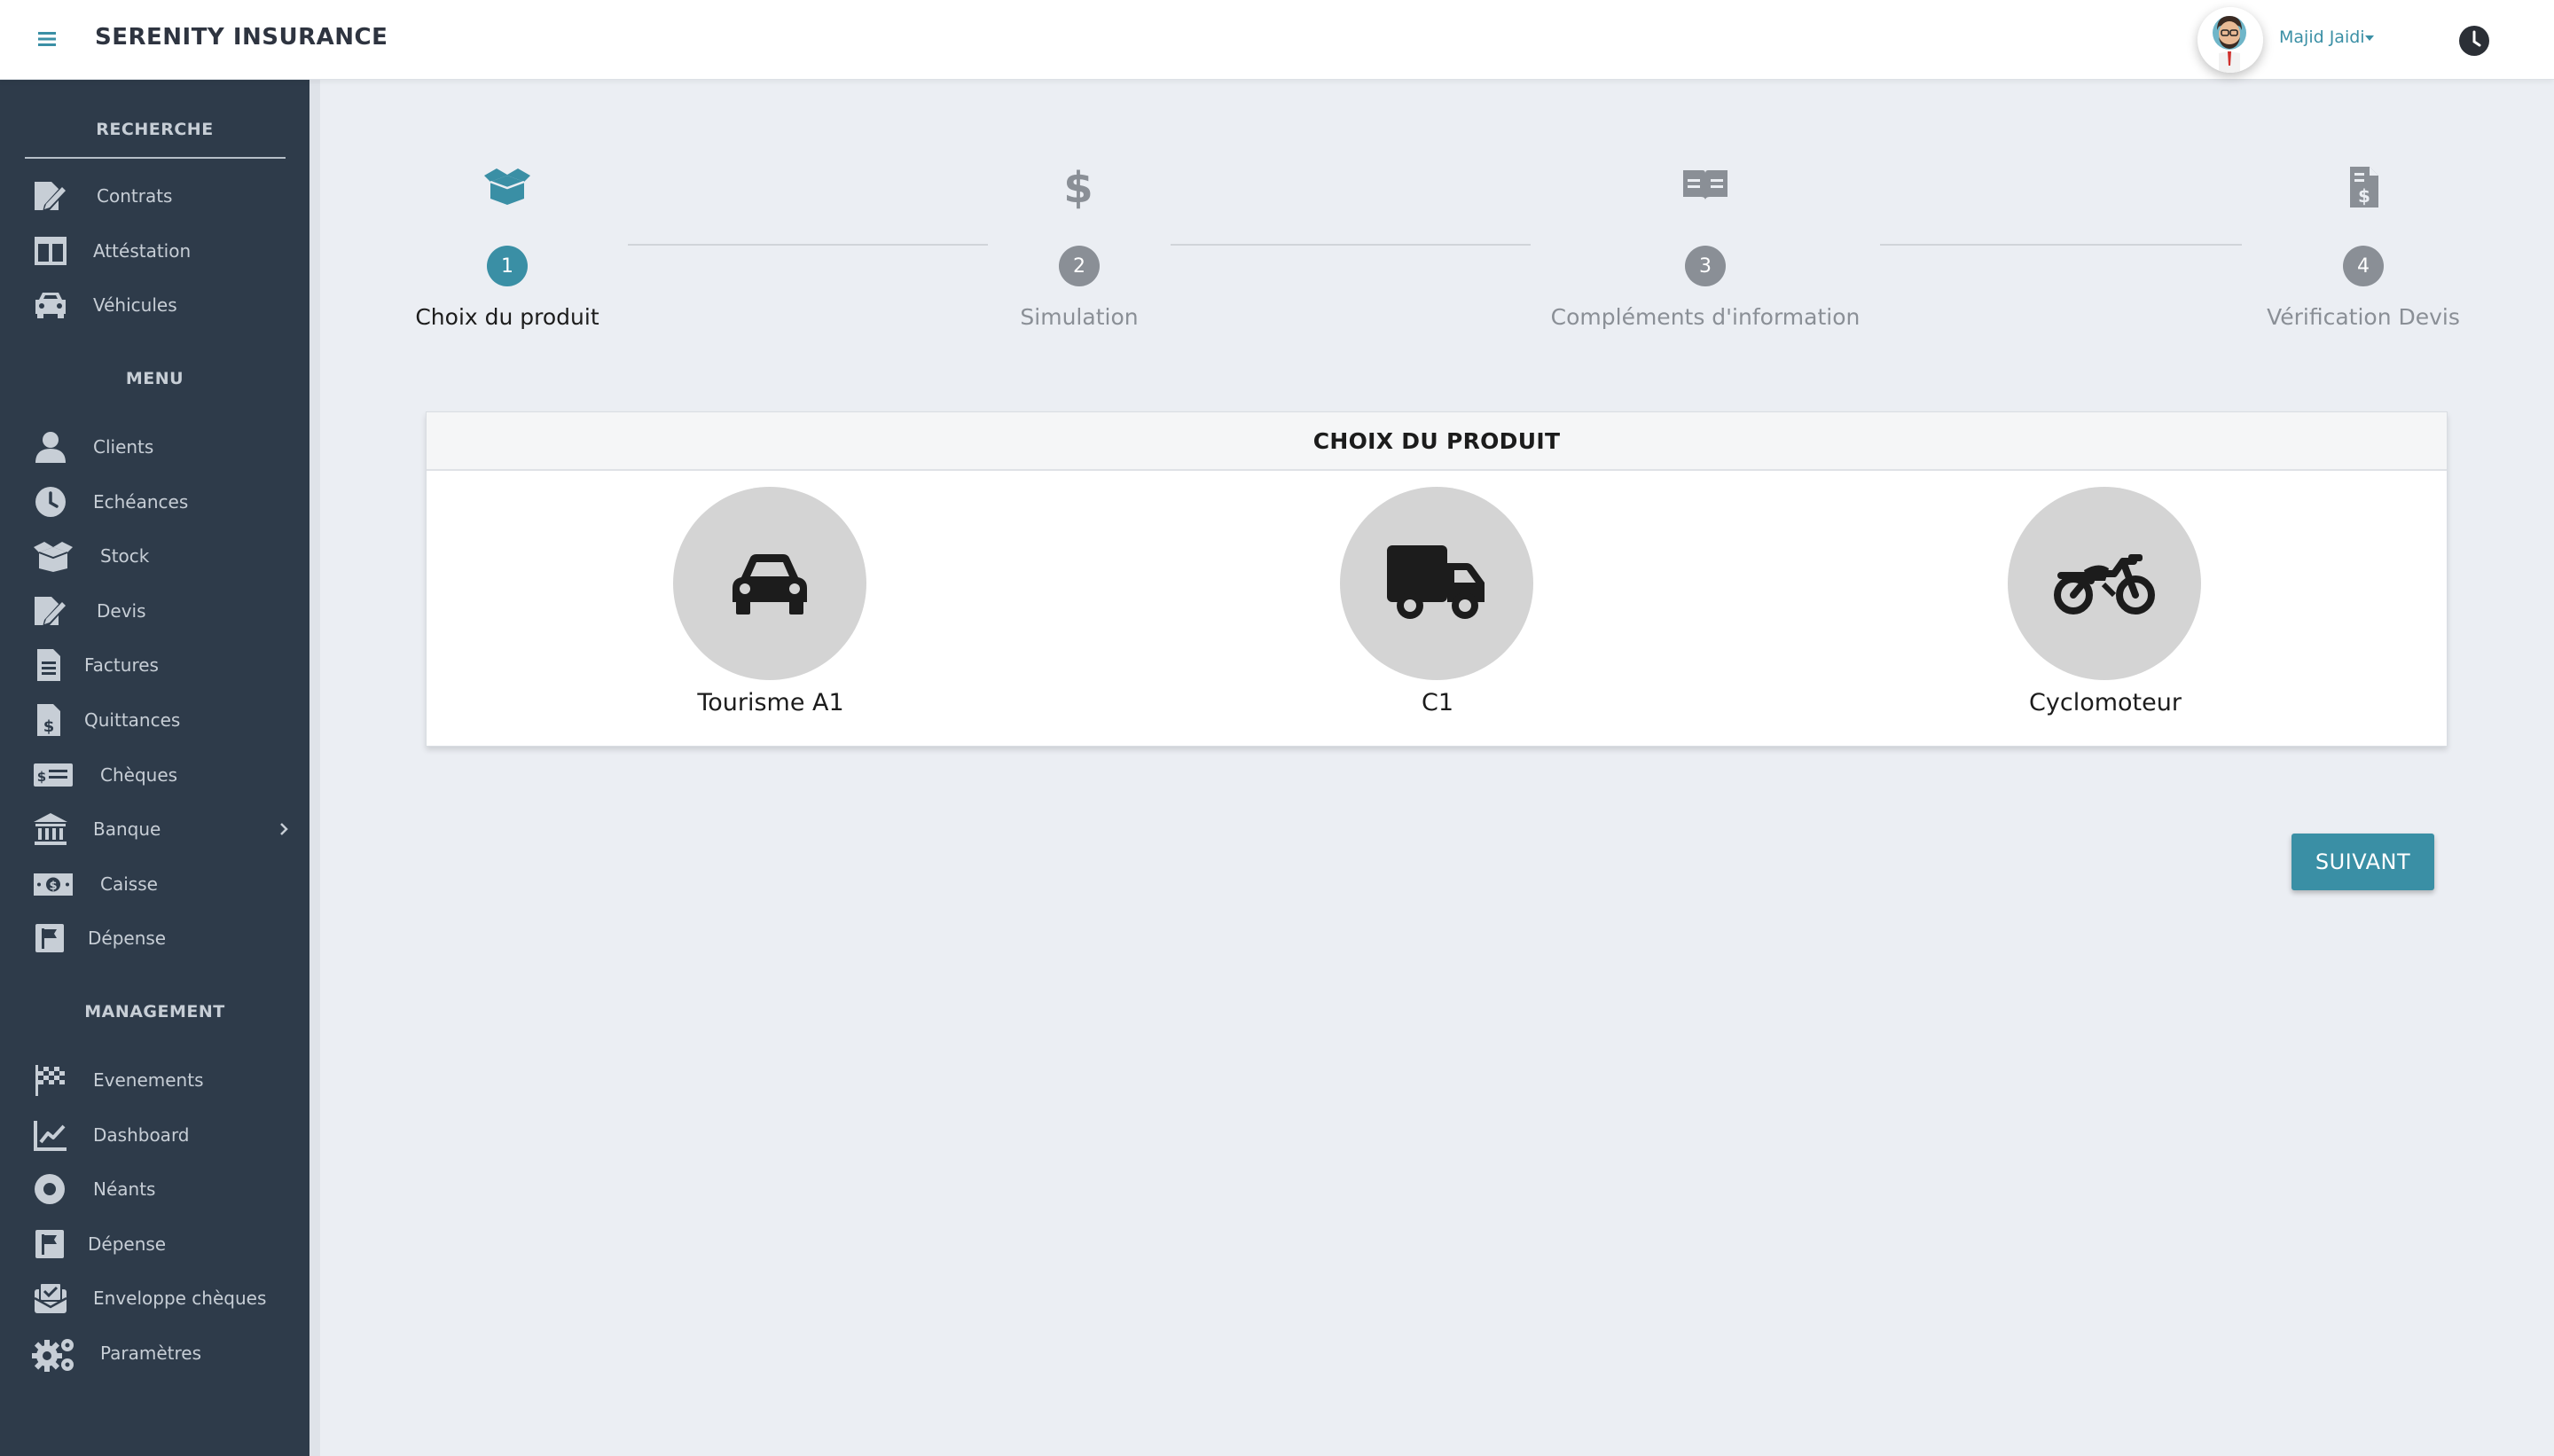 The image size is (2554, 1456). What do you see at coordinates (1079, 266) in the screenshot?
I see `step-number-2: 2` at bounding box center [1079, 266].